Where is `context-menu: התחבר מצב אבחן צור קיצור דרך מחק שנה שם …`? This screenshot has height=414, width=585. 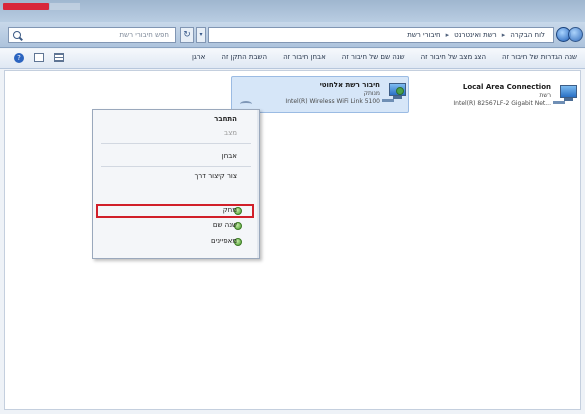 context-menu: התחבר מצב אבחן צור קיצור דרך מחק שנה שם … is located at coordinates (176, 184).